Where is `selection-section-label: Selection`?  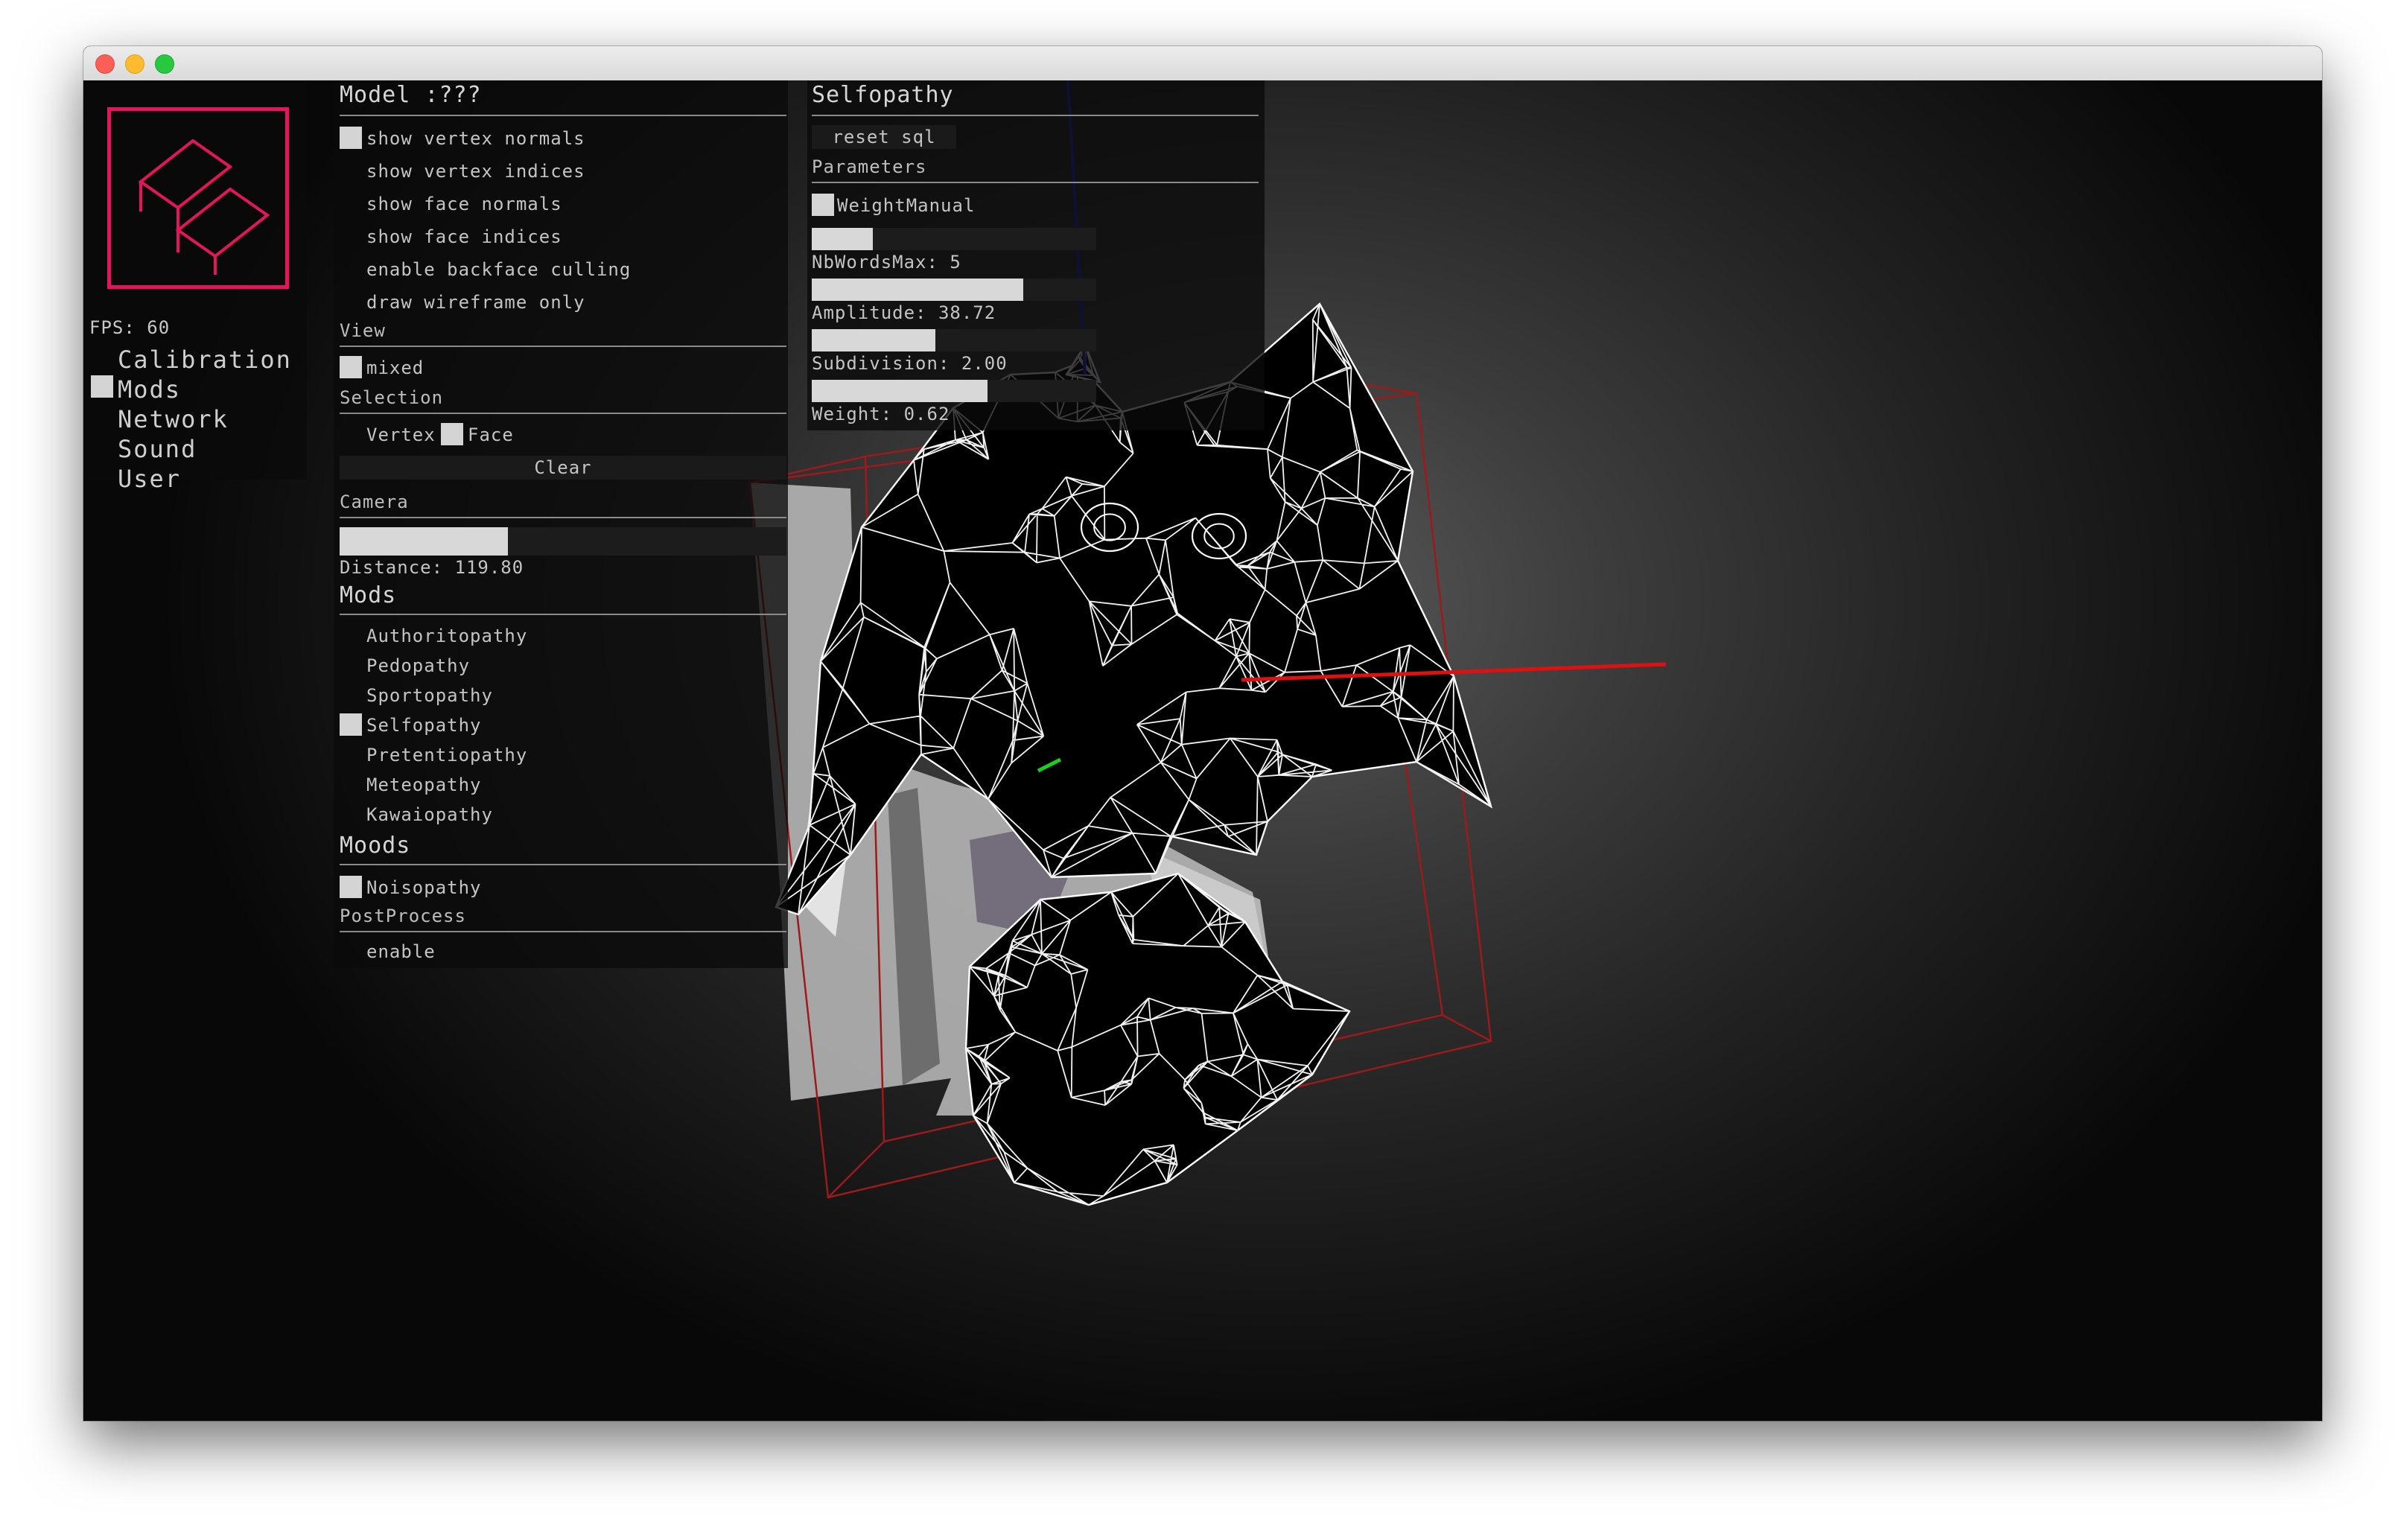 selection-section-label: Selection is located at coordinates (392, 397).